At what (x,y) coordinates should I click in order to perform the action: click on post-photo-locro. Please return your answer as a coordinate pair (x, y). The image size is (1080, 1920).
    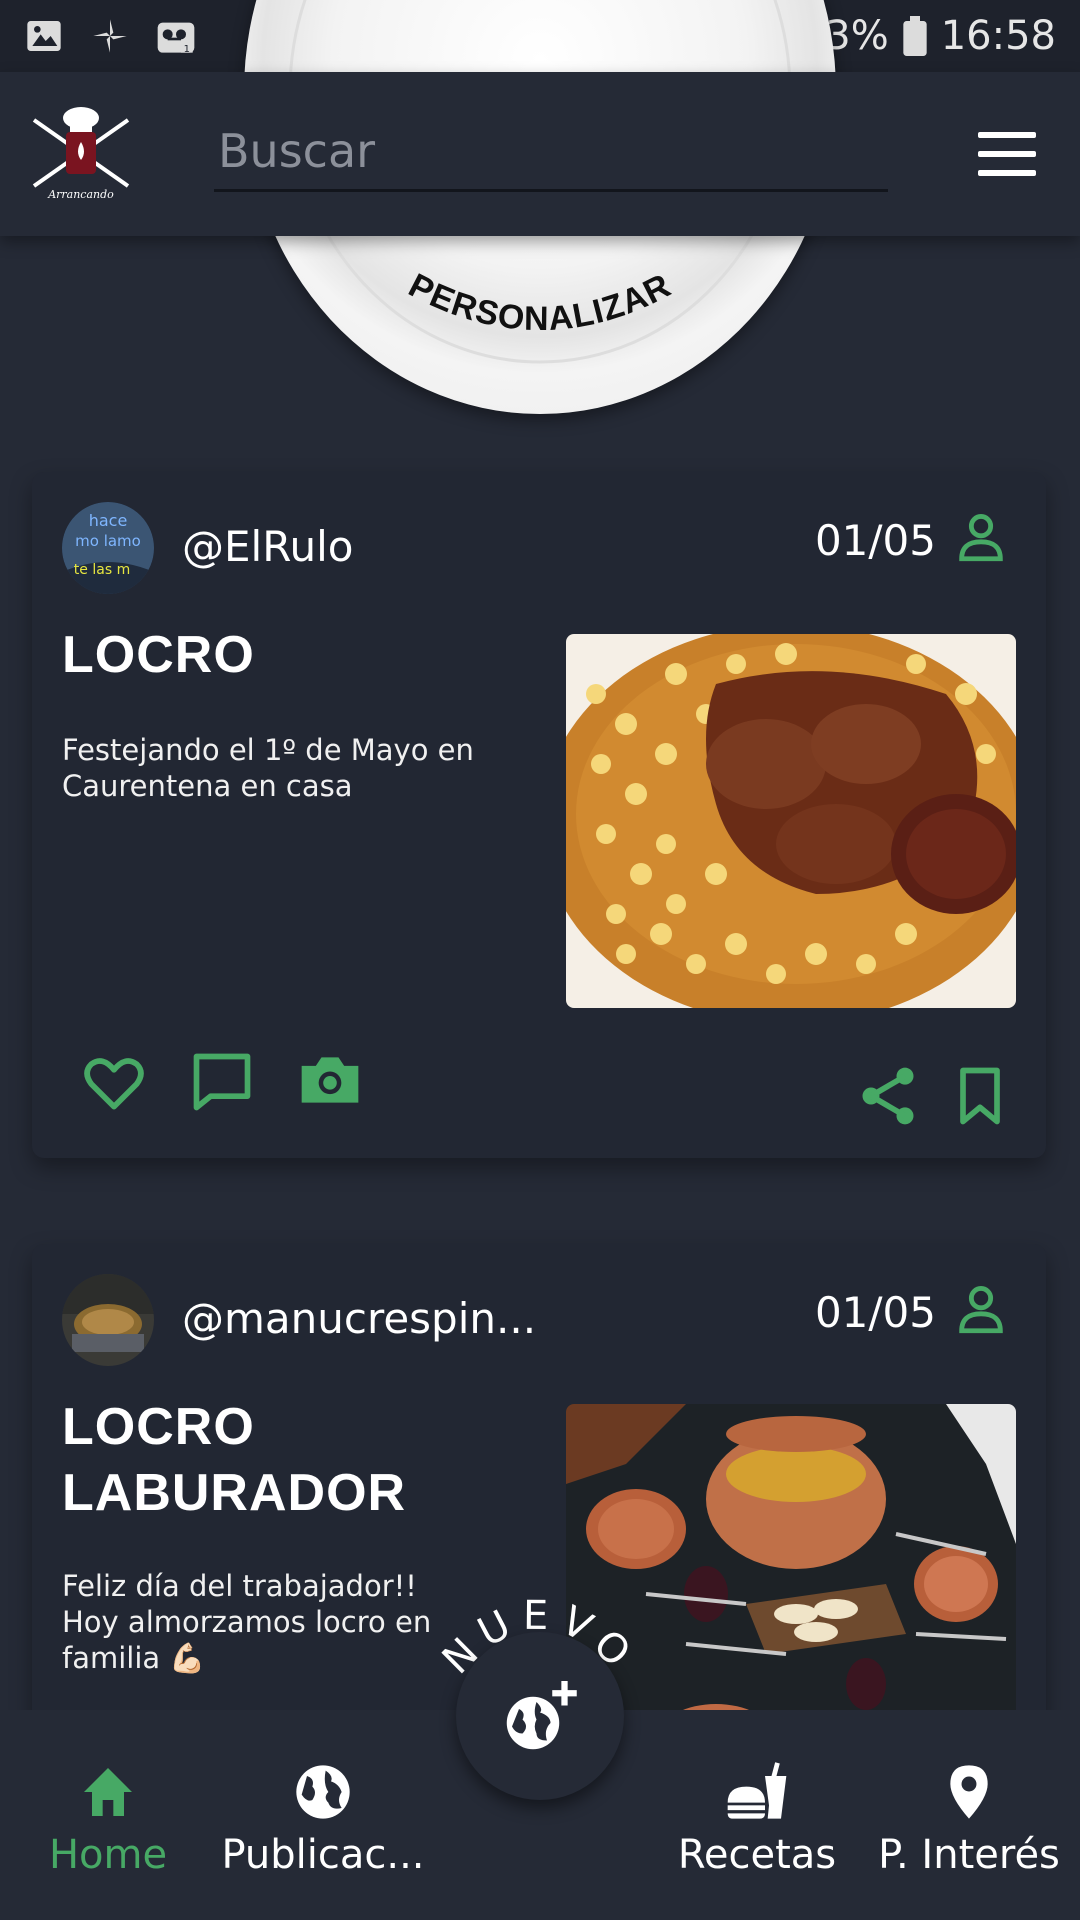
    Looking at the image, I should click on (791, 821).